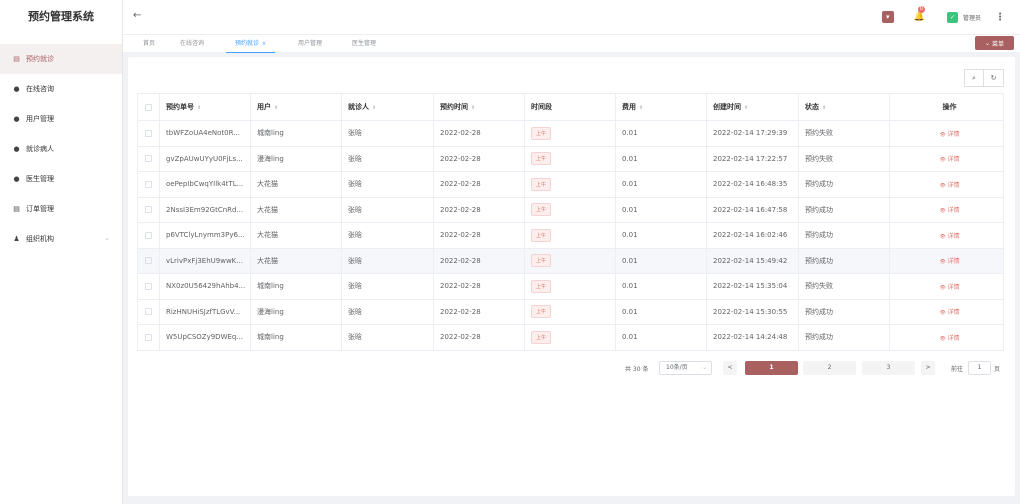  Describe the element at coordinates (61, 149) in the screenshot. I see `sidebar-item-4: ● 就诊病人` at that location.